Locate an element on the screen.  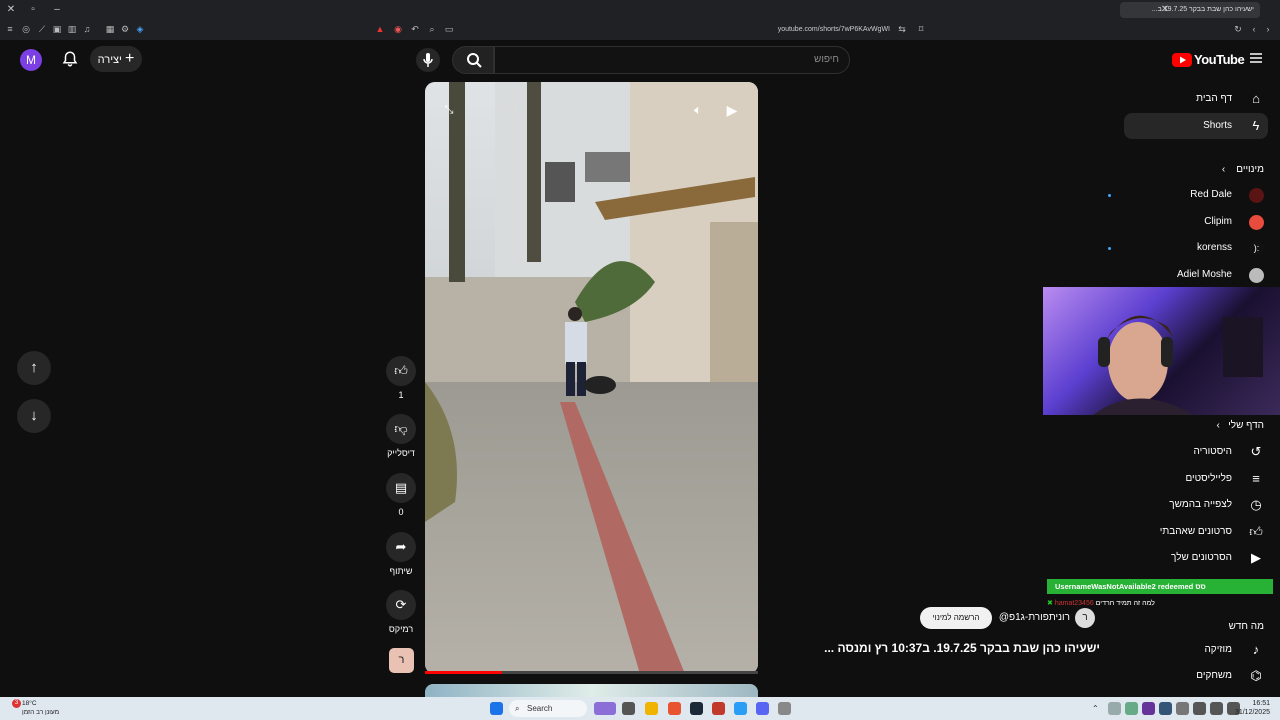
account-avatar: M is located at coordinates (31, 60).